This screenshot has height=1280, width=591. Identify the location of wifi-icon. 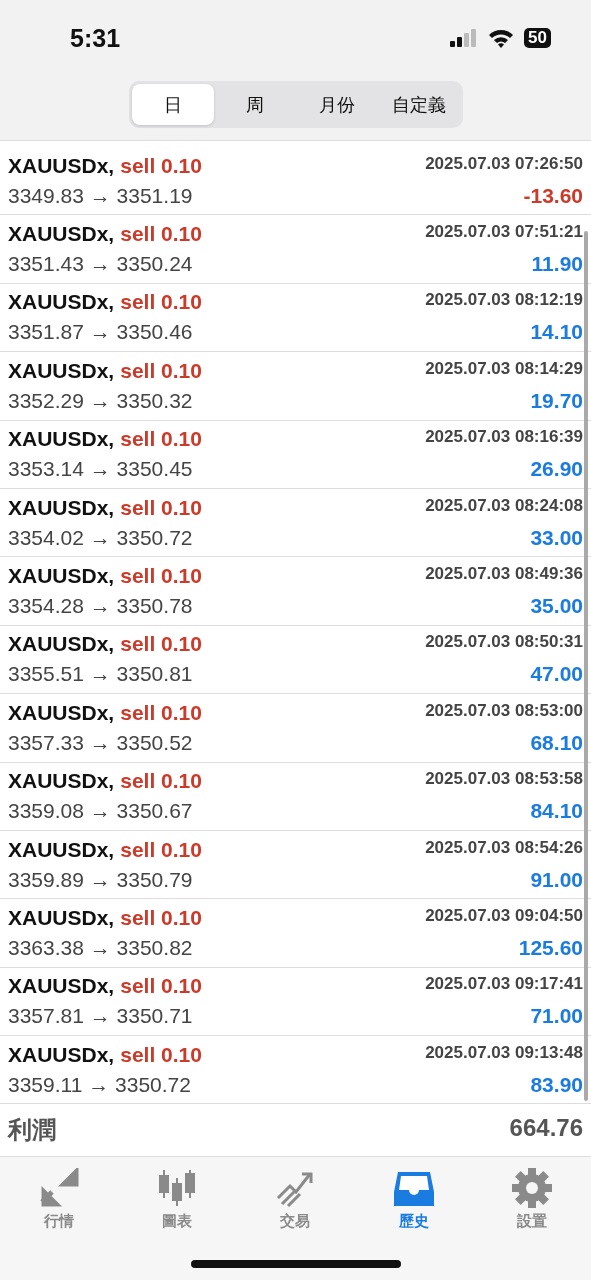
(501, 38).